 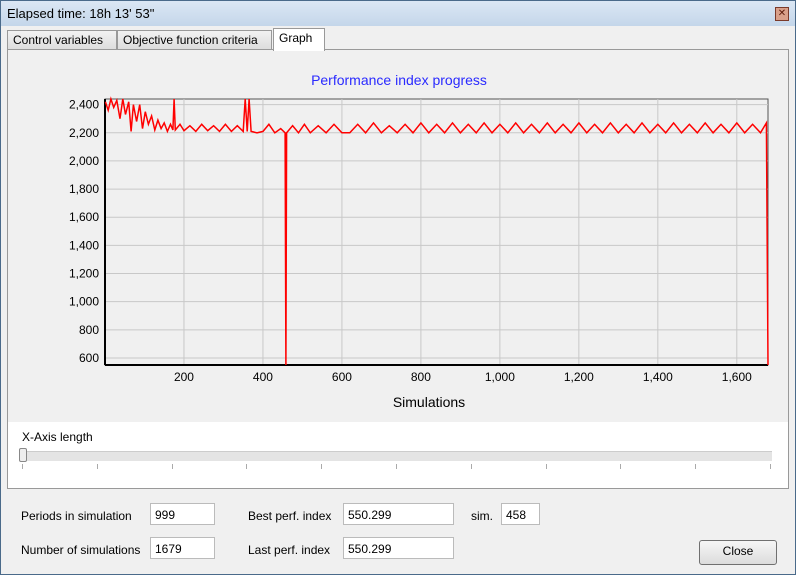 I want to click on tab-control-variables: Control variables, so click(x=62, y=40).